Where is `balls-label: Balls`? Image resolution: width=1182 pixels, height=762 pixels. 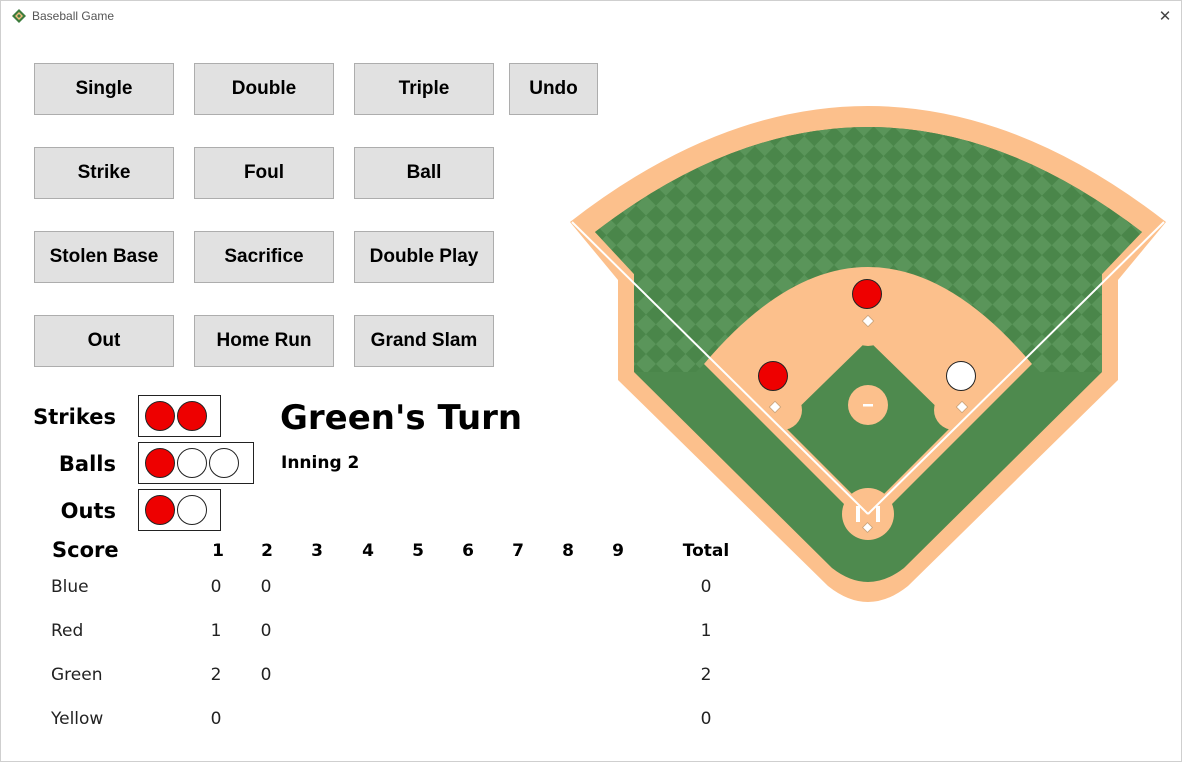 balls-label: Balls is located at coordinates (87, 464).